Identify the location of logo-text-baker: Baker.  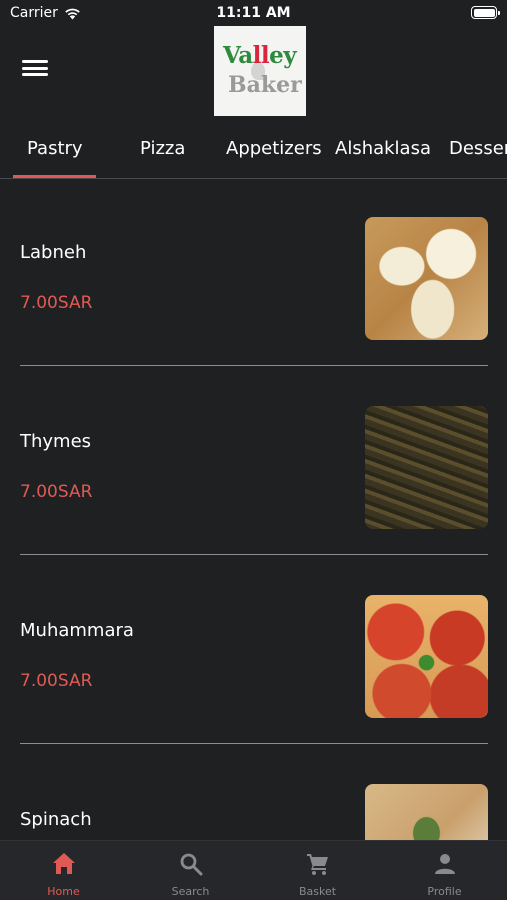
(265, 85).